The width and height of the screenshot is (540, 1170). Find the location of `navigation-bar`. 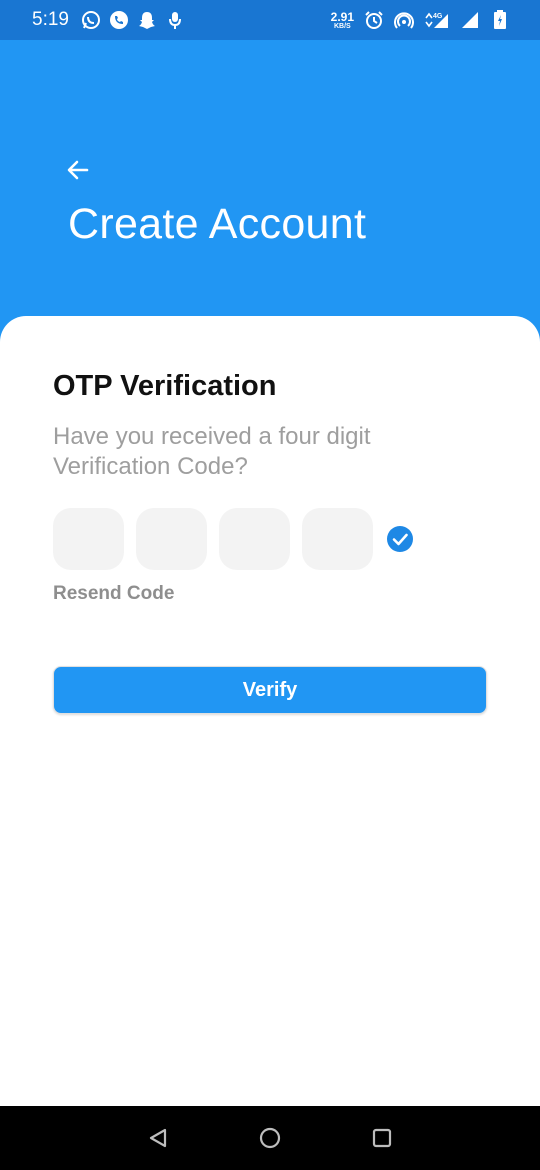

navigation-bar is located at coordinates (270, 1138).